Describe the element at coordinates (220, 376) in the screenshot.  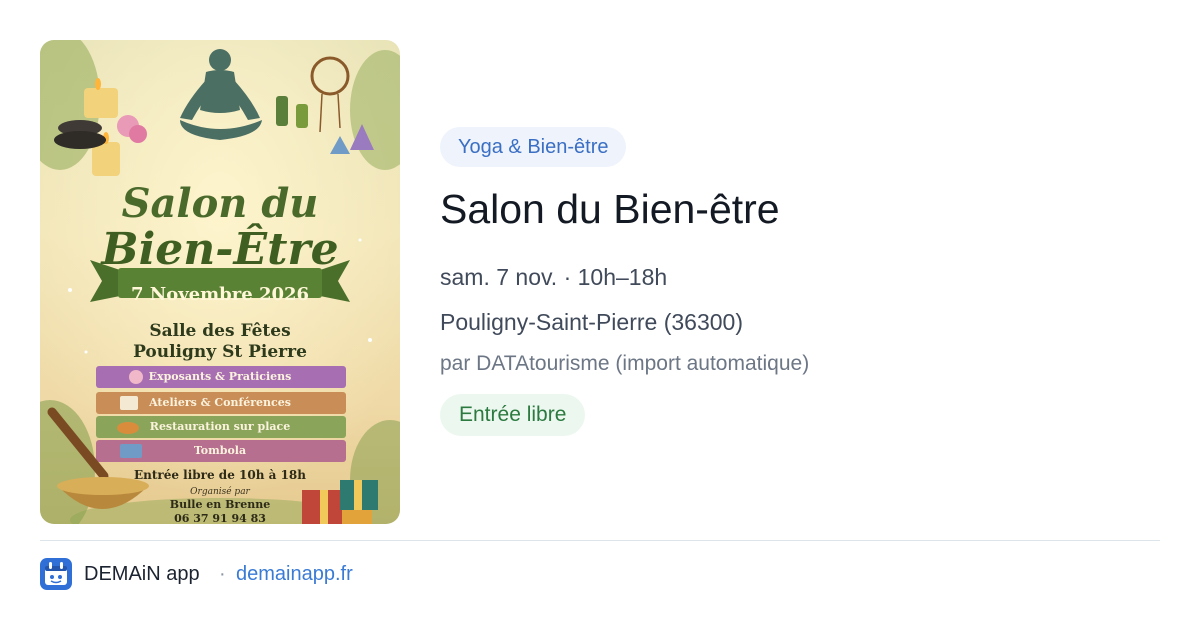
I see `poster-feature-exhibitors: Exposants & Praticiens` at that location.